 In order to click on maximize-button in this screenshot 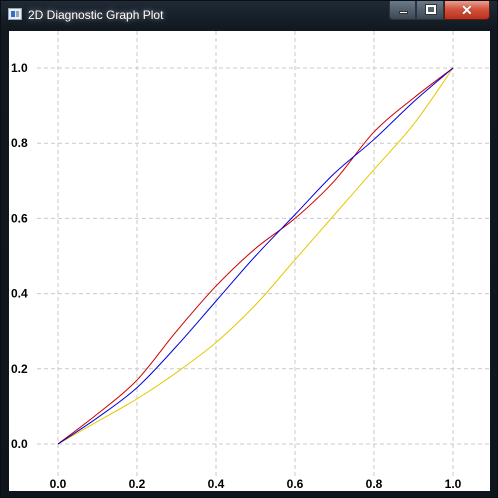, I will do `click(430, 10)`.